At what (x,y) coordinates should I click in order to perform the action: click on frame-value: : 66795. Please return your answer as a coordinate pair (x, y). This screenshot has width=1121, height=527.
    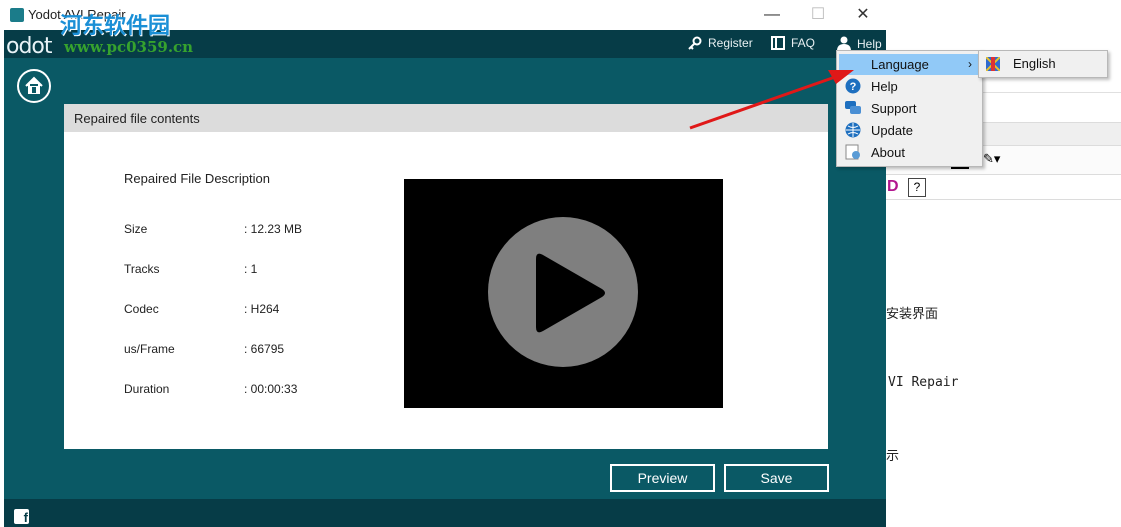
    Looking at the image, I should click on (264, 349).